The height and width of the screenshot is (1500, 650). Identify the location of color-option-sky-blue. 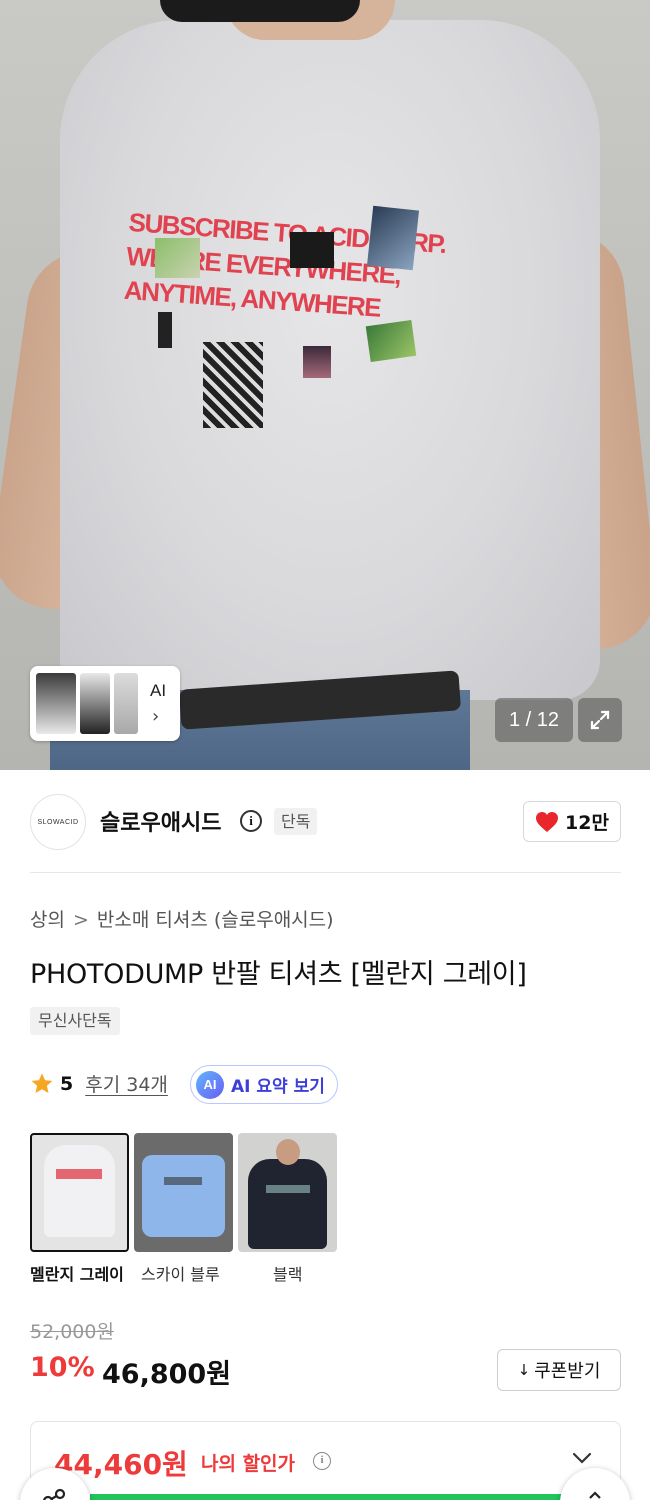
(183, 1192).